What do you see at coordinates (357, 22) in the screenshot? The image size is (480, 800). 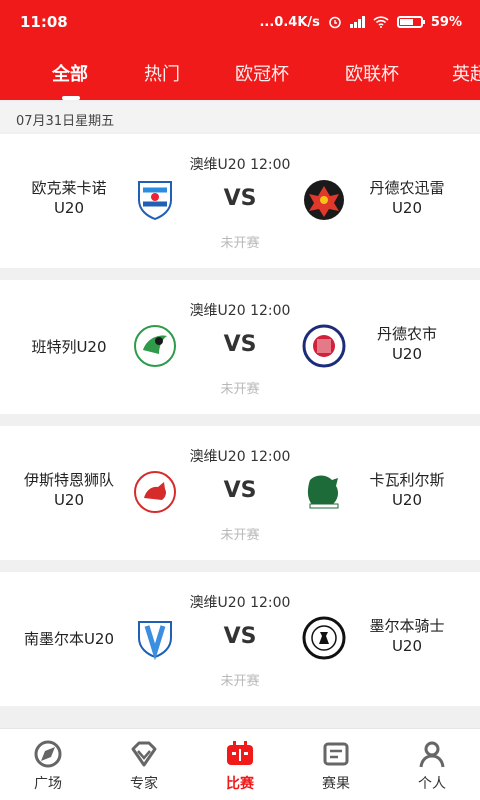 I see `signal-icon` at bounding box center [357, 22].